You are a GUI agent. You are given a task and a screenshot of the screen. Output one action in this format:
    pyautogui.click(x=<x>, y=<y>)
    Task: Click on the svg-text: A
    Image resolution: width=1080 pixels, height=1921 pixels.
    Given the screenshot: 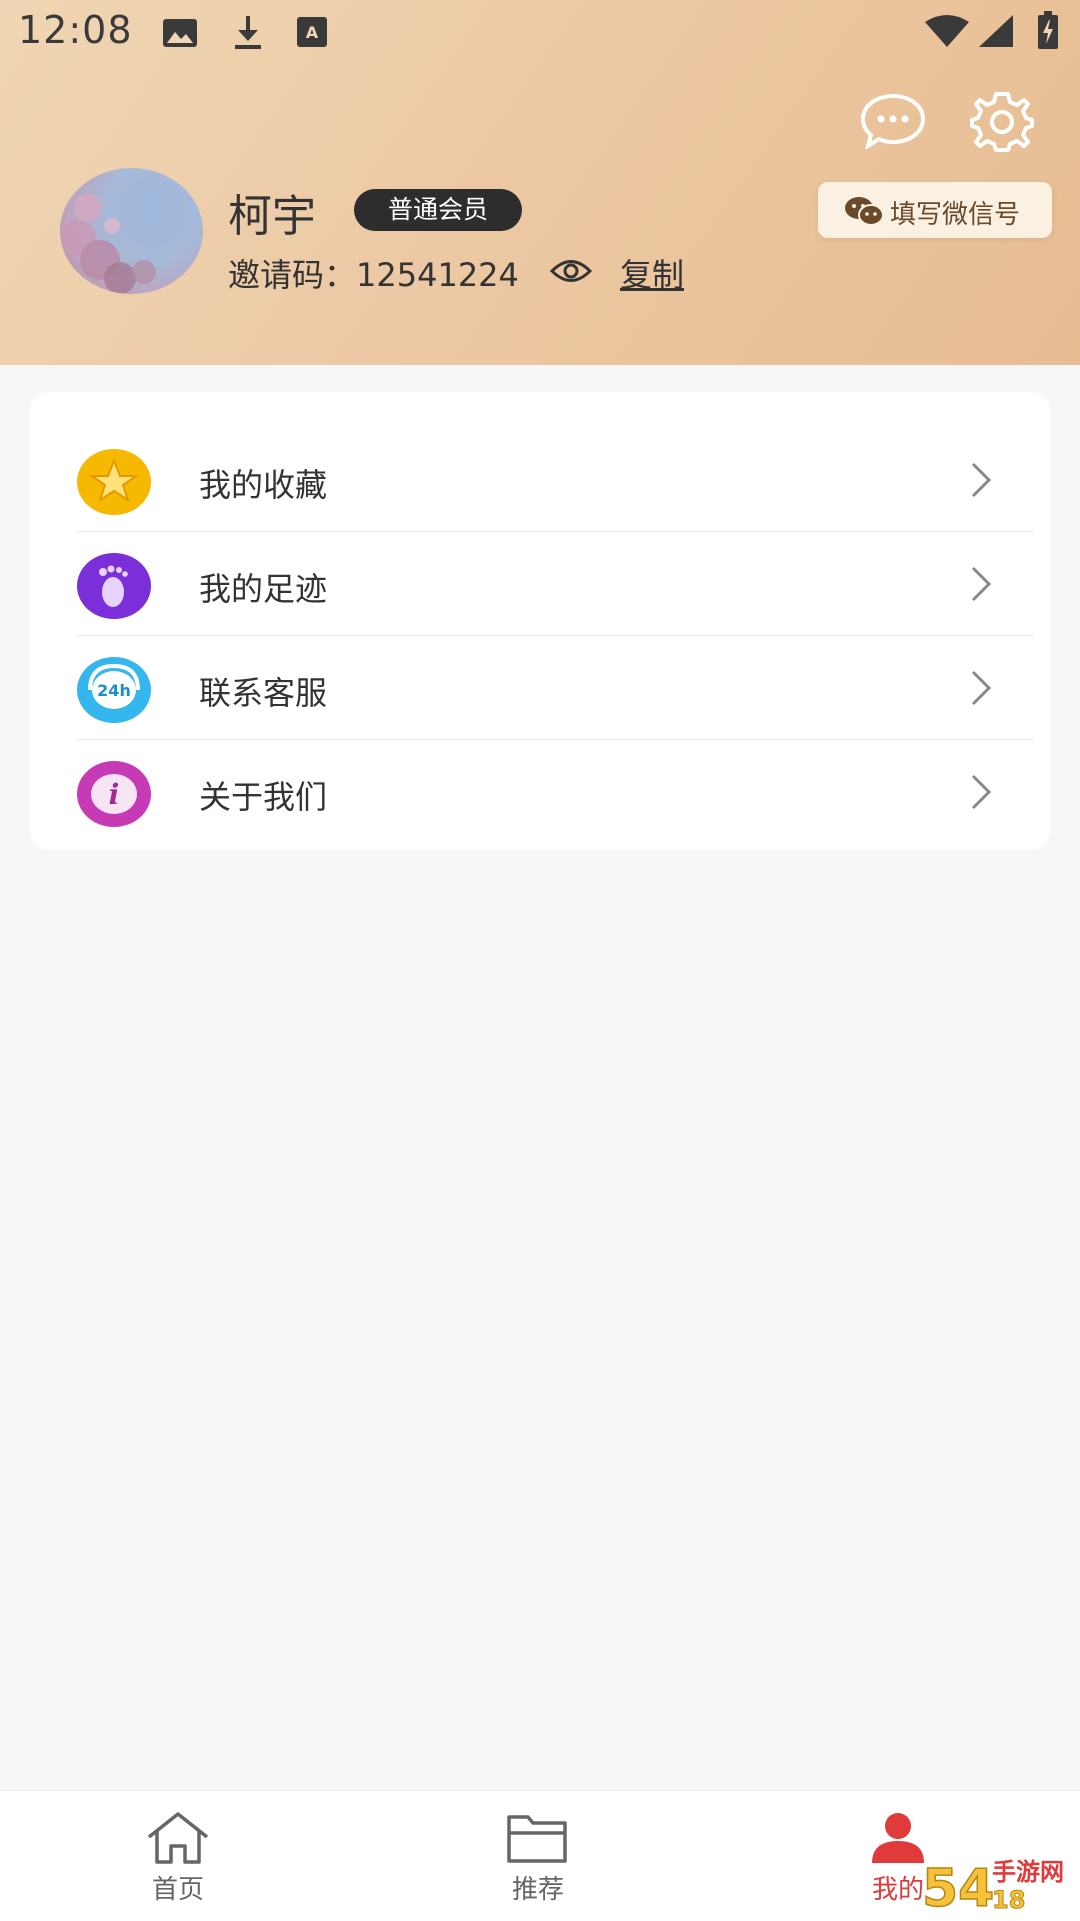 What is the action you would take?
    pyautogui.click(x=312, y=32)
    